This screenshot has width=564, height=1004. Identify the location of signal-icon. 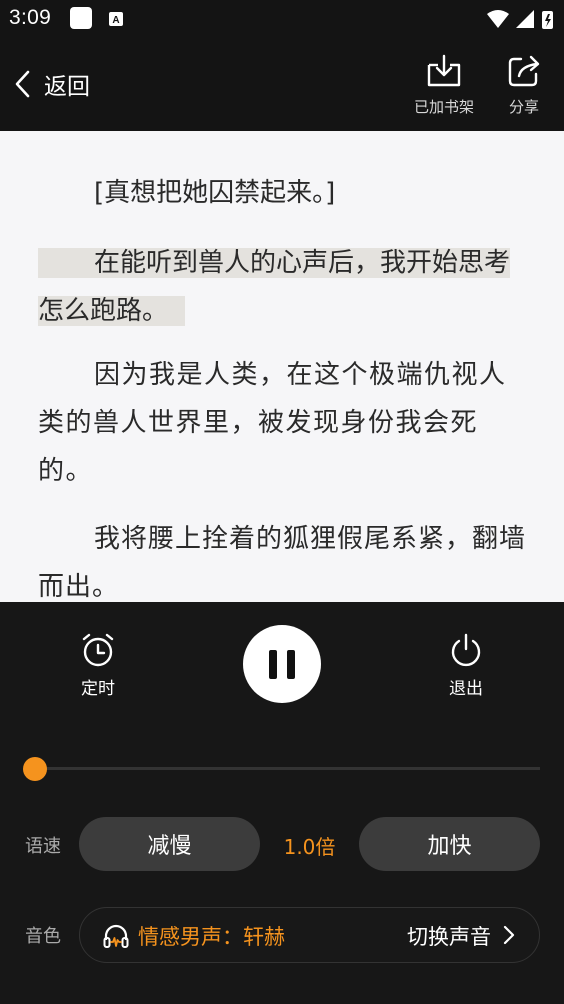
(525, 19).